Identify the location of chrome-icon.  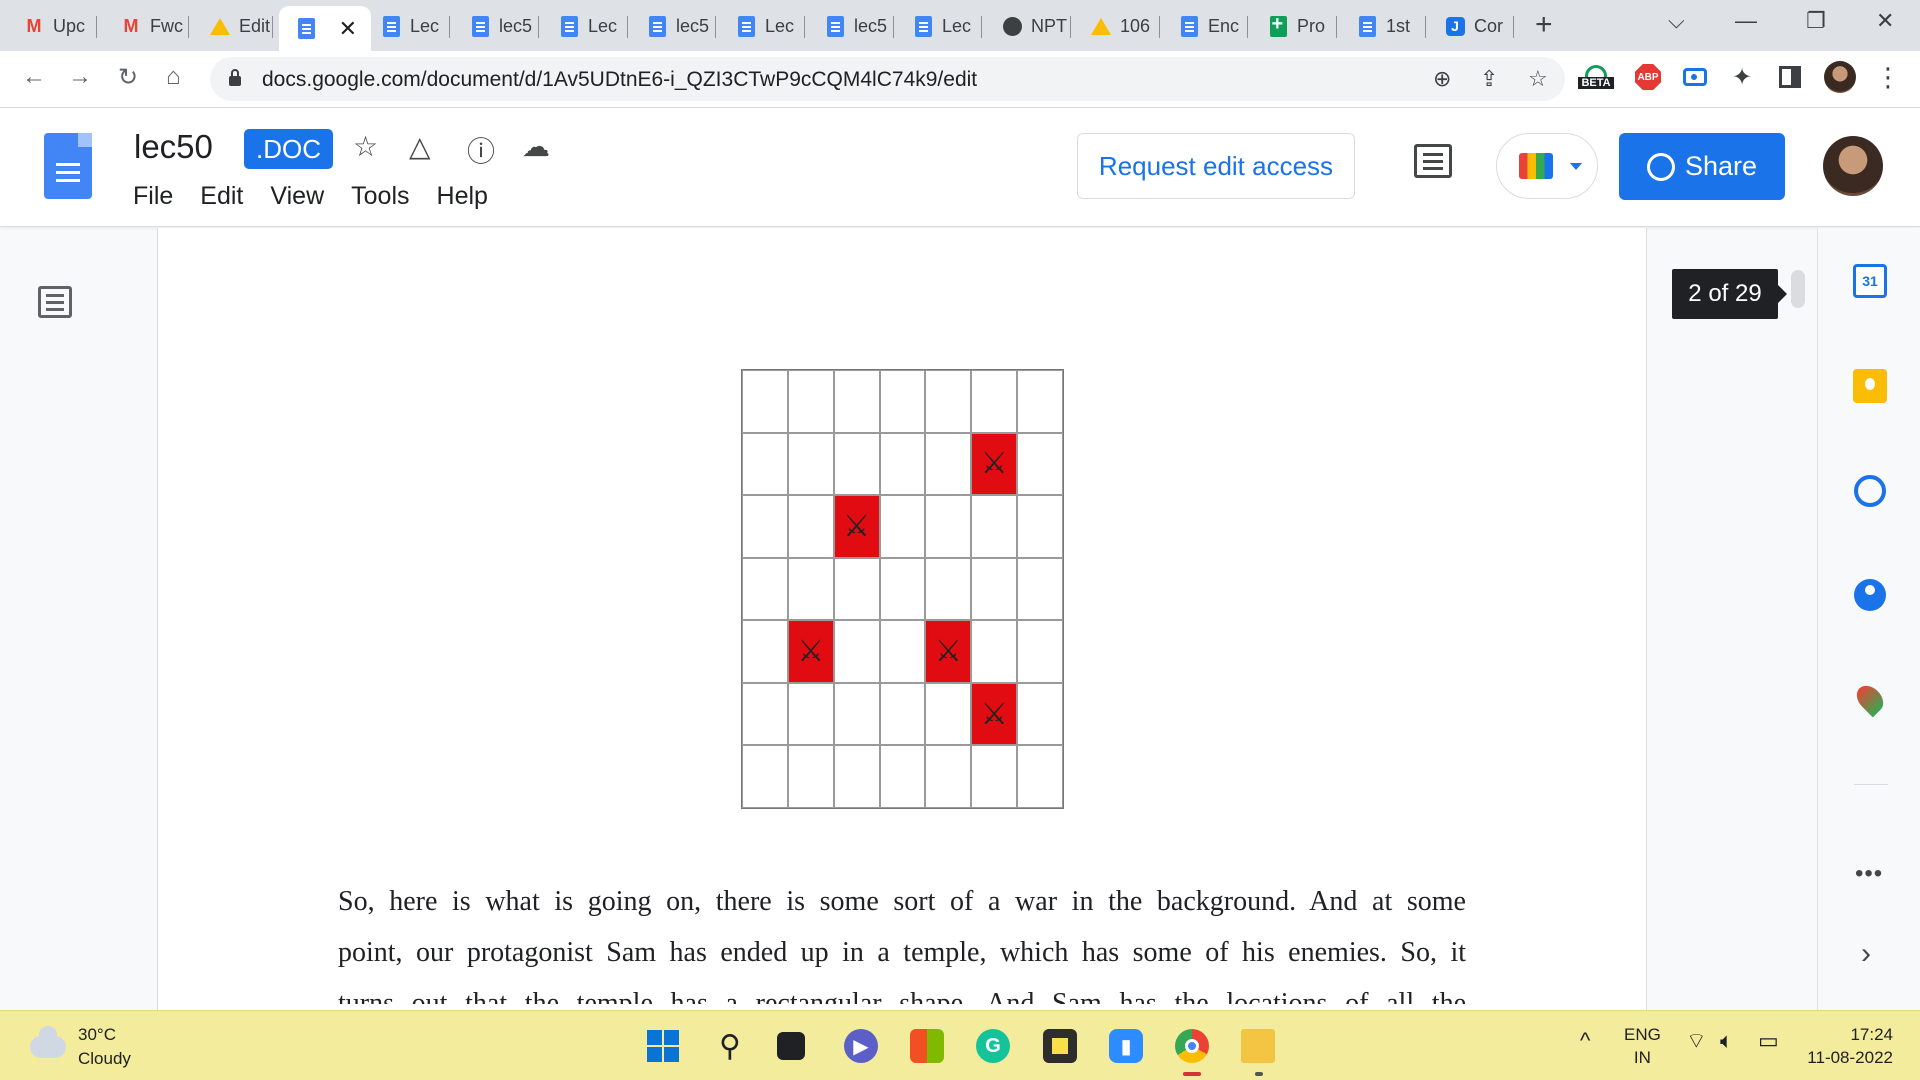
(1192, 1046).